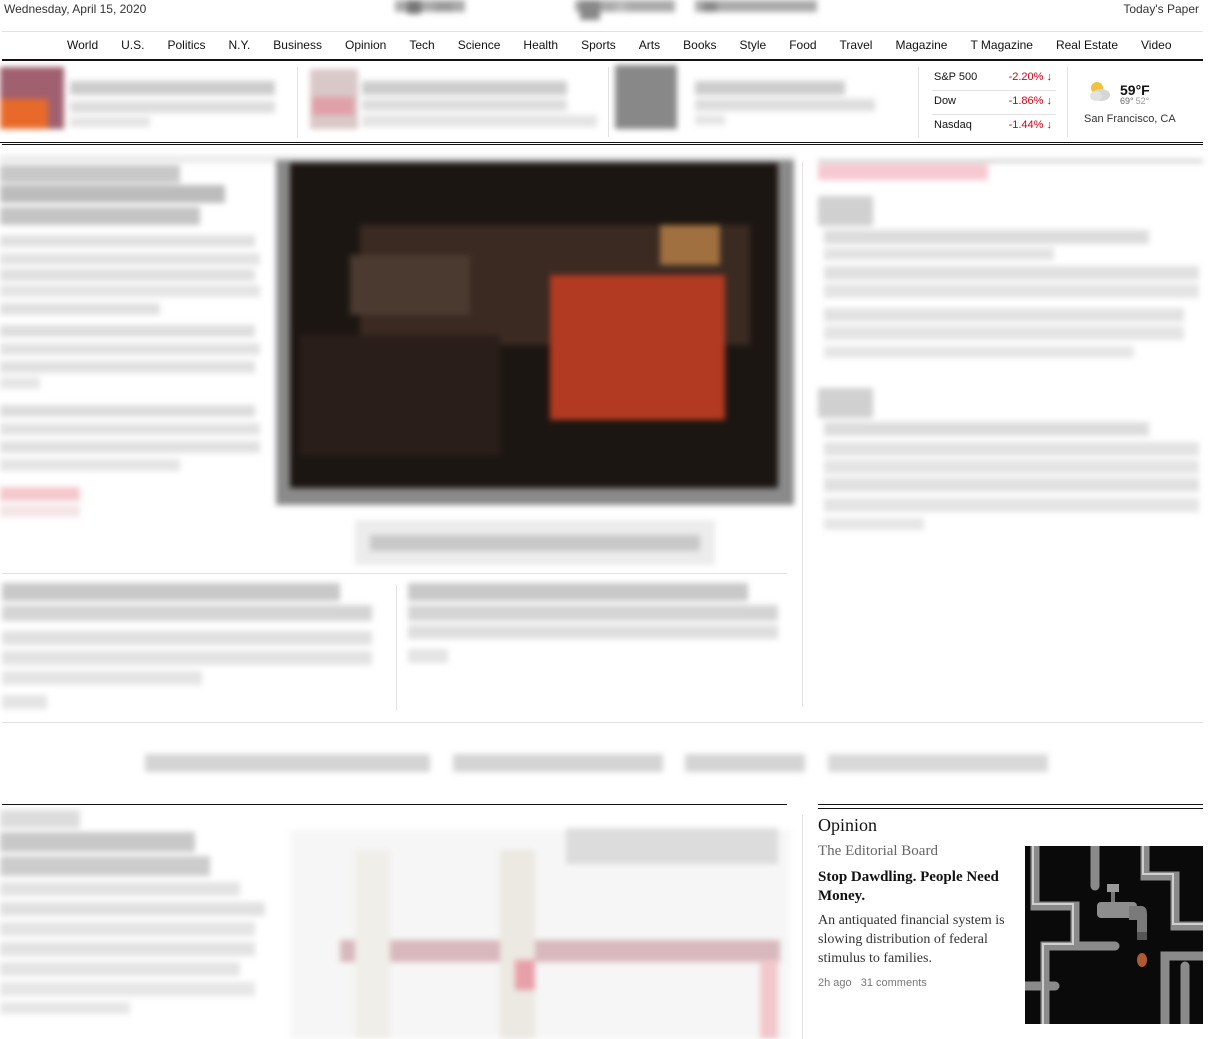 This screenshot has width=1215, height=1039. Describe the element at coordinates (602, 144) in the screenshot. I see `ribbon-rule` at that location.